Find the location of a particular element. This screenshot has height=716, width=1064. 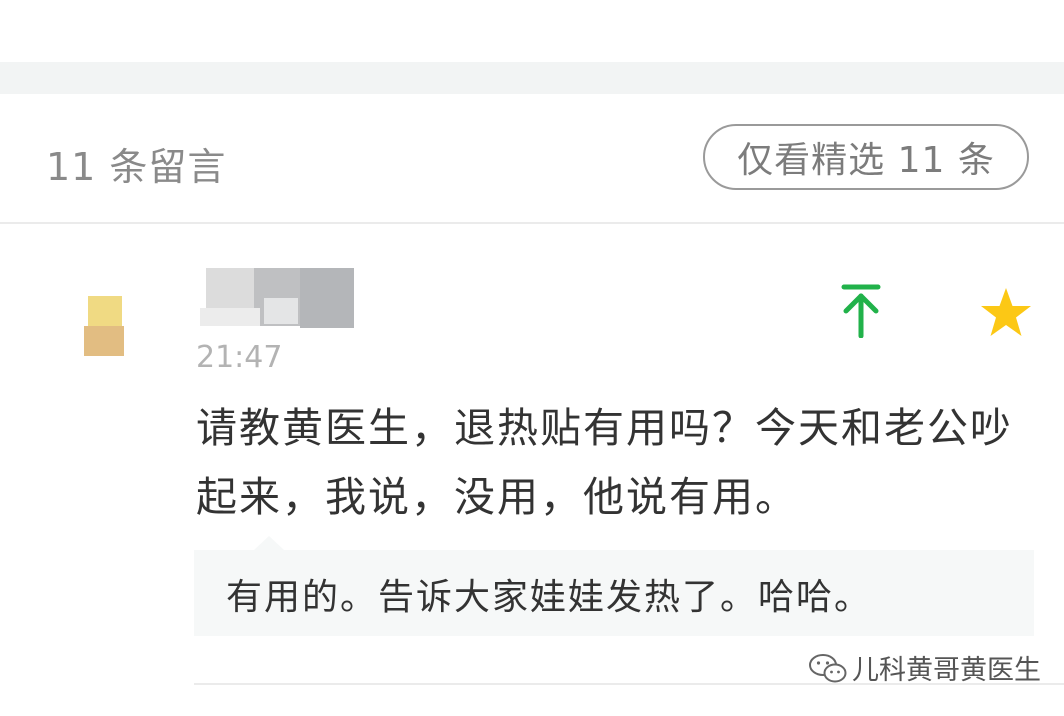

reply-pointer is located at coordinates (269, 543).